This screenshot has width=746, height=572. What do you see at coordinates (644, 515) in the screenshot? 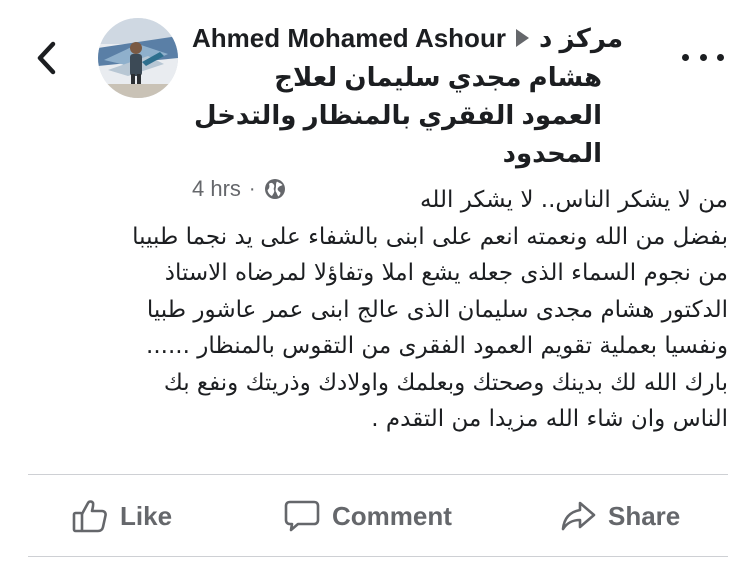
I see `share-label: Share` at bounding box center [644, 515].